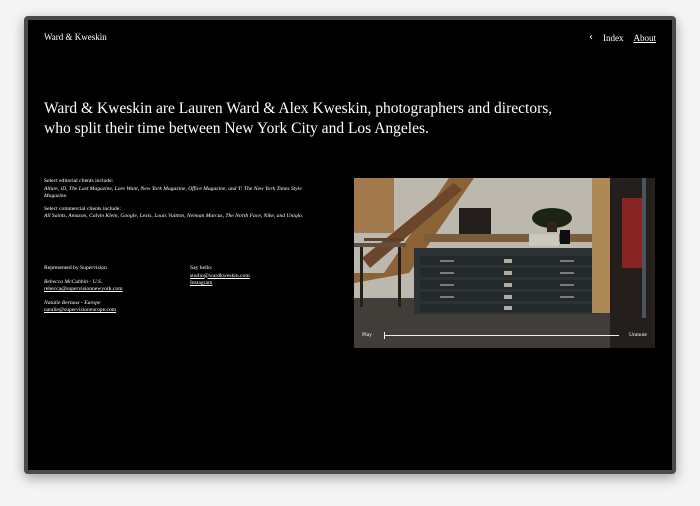  Describe the element at coordinates (114, 290) in the screenshot. I see `contact-email-link: rebecca@supervisionnewyork.com` at that location.